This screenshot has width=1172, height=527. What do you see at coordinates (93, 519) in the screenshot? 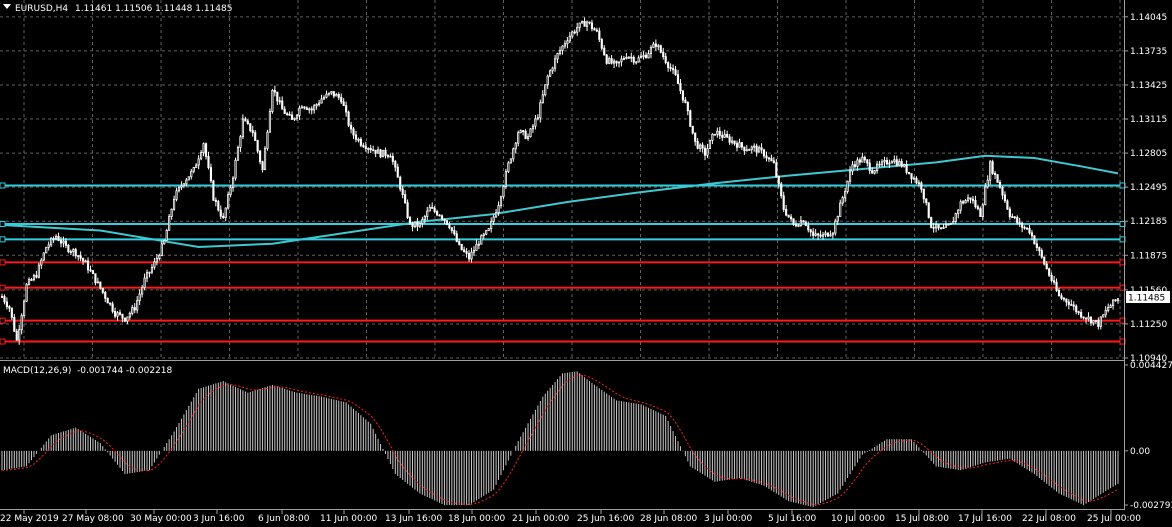
I see `time-tick-label: 27 May 08:00` at bounding box center [93, 519].